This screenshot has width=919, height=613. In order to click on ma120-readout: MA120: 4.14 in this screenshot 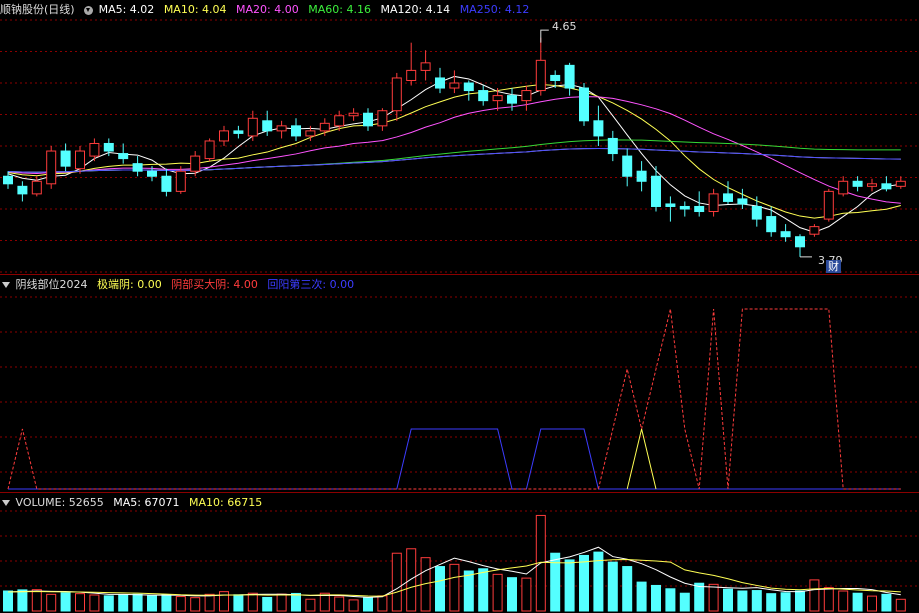, I will do `click(415, 9)`.